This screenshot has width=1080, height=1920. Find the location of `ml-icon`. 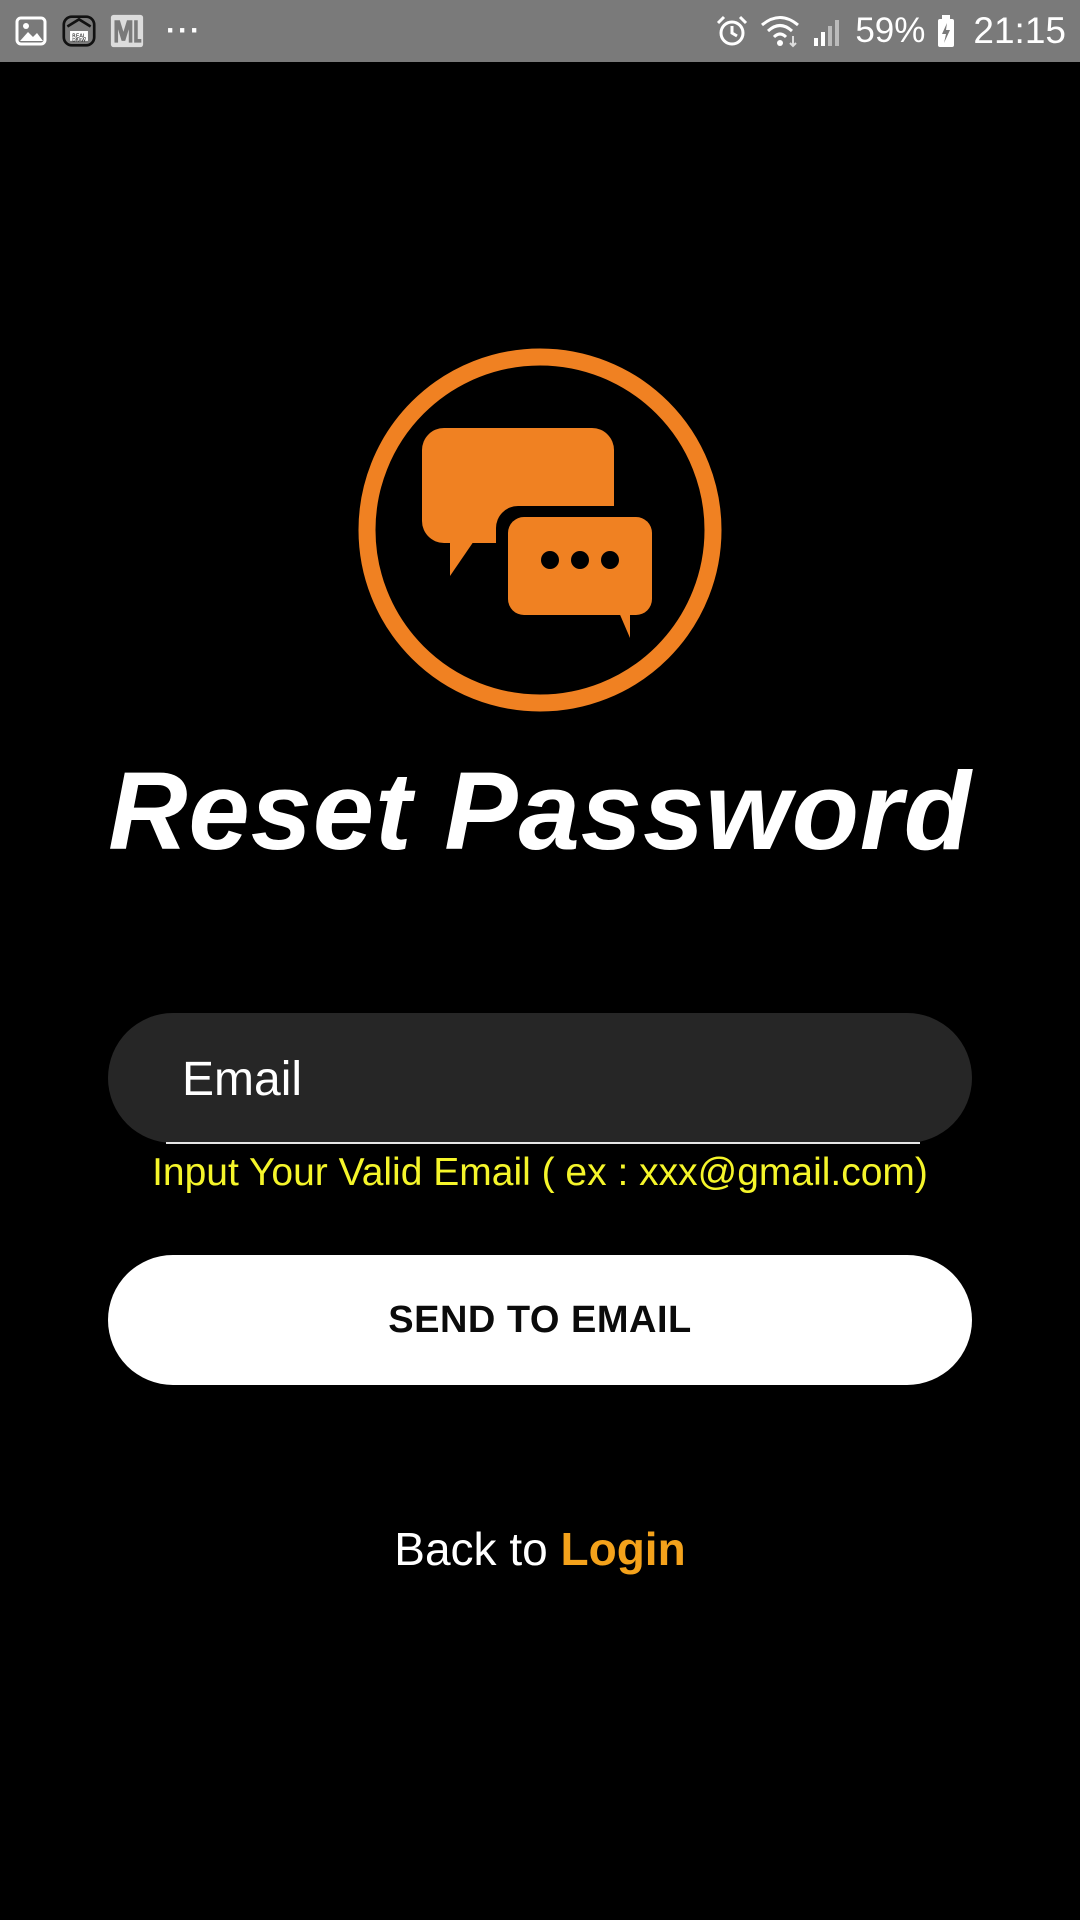

ml-icon is located at coordinates (127, 31).